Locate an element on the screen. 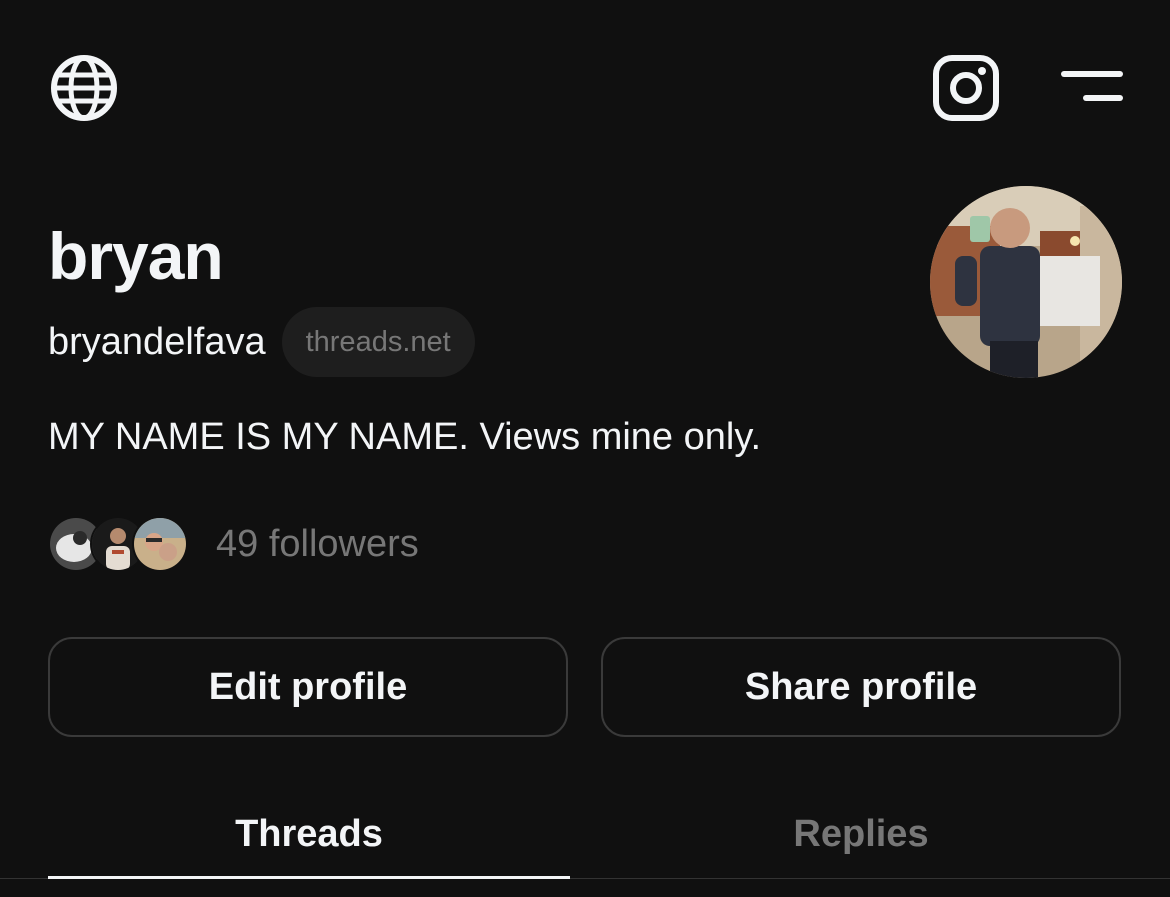 The image size is (1170, 897). follower-avatar is located at coordinates (160, 544).